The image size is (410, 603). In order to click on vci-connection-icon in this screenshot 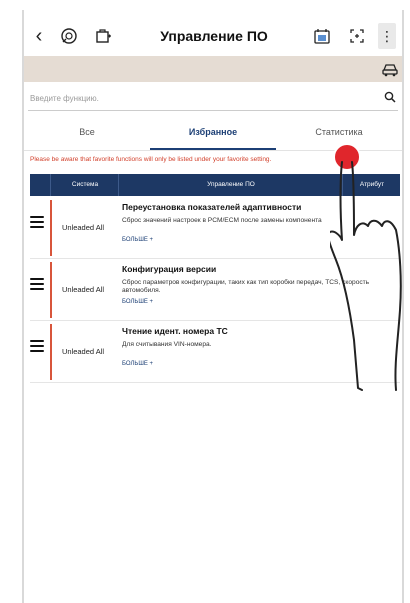, I will do `click(69, 36)`.